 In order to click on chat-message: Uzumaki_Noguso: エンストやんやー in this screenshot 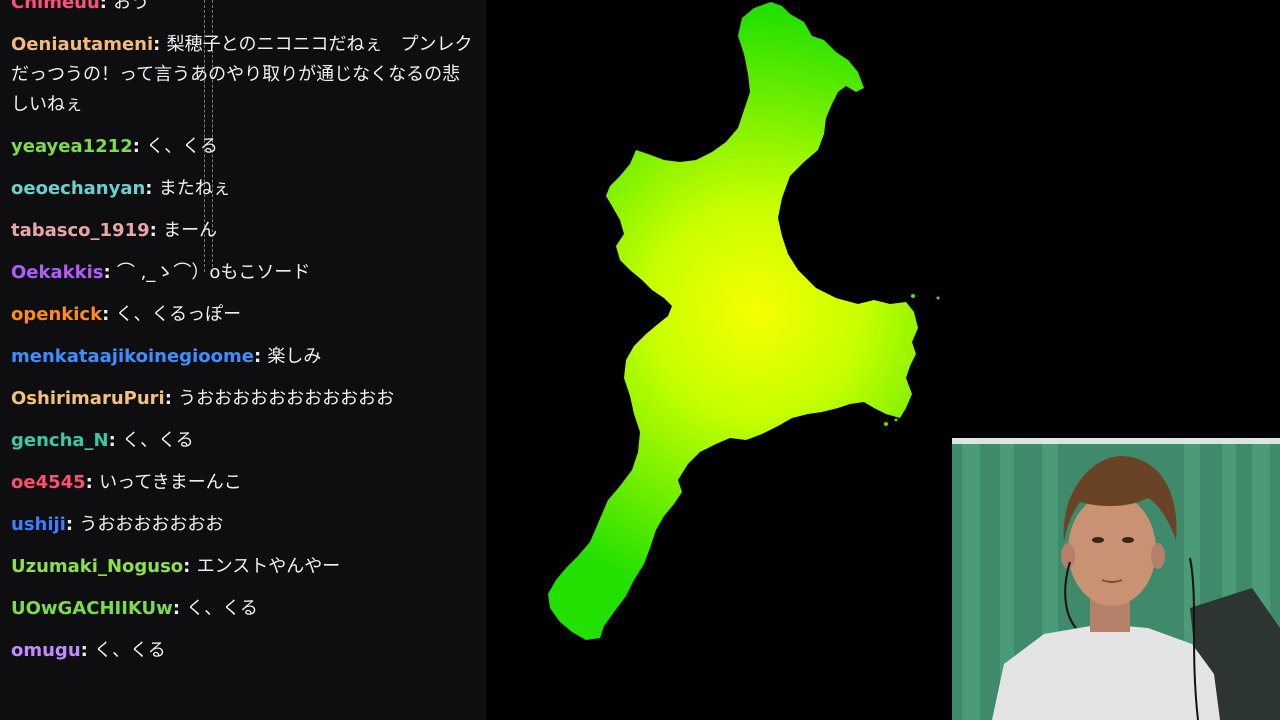, I will do `click(243, 567)`.